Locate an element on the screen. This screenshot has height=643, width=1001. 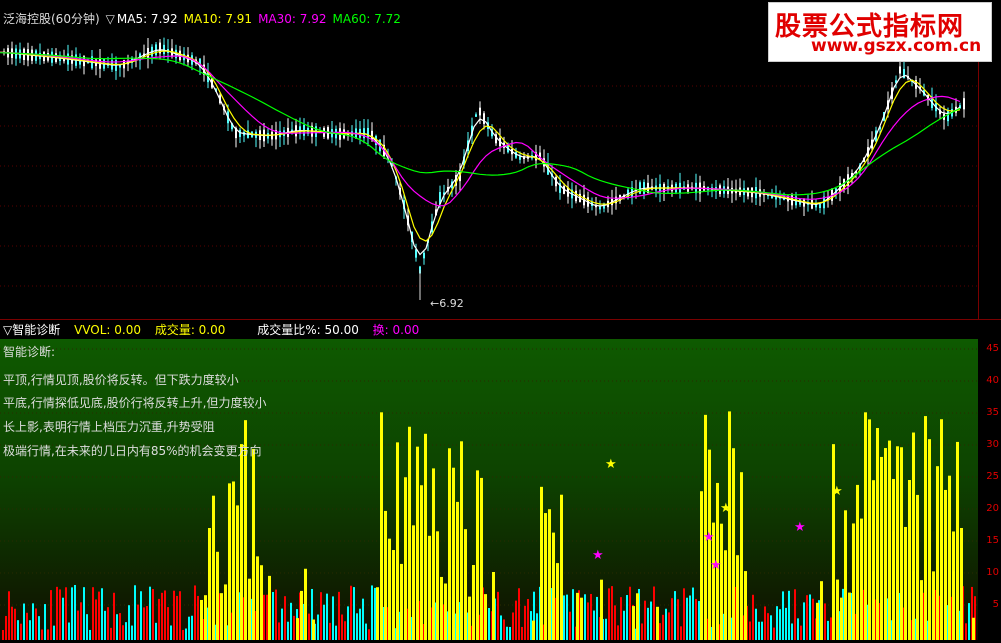
legend-toggle-icon: ▽ is located at coordinates (110, 19).